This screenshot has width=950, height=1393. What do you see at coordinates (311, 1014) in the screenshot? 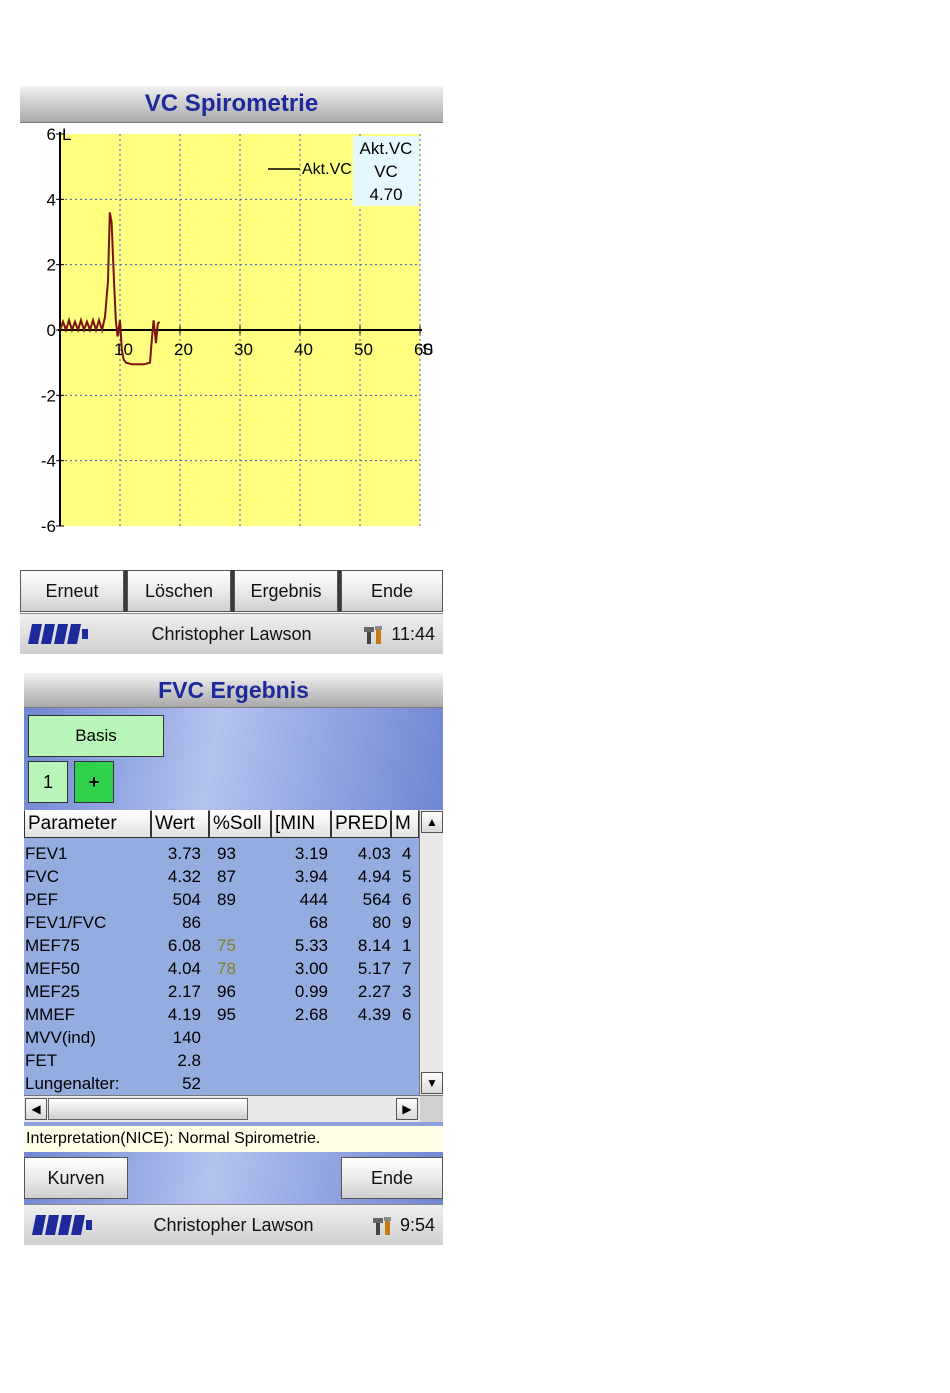
I see `table-cell: 2.68` at bounding box center [311, 1014].